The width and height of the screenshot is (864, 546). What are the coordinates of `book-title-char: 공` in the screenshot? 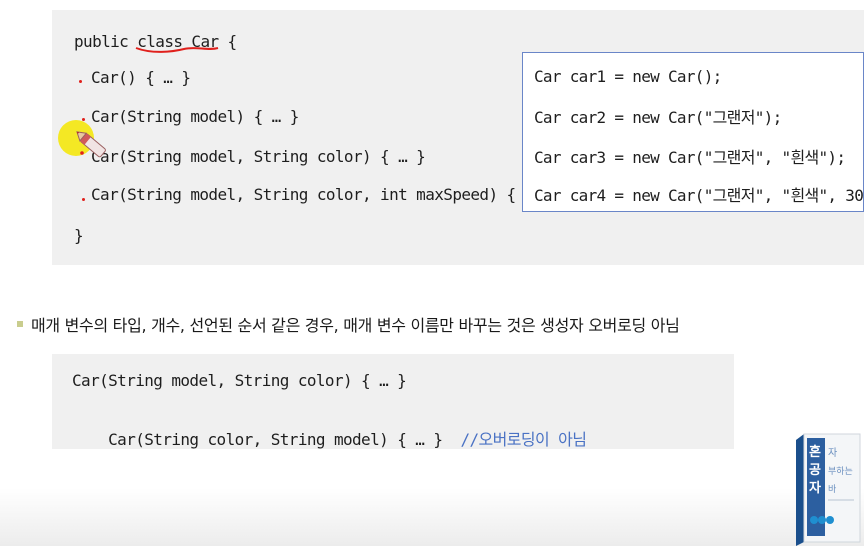 It's located at (815, 470).